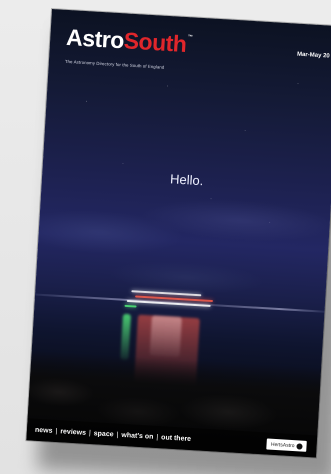 The width and height of the screenshot is (331, 474). Describe the element at coordinates (137, 435) in the screenshot. I see `nav-item-whats-on: what's on` at that location.